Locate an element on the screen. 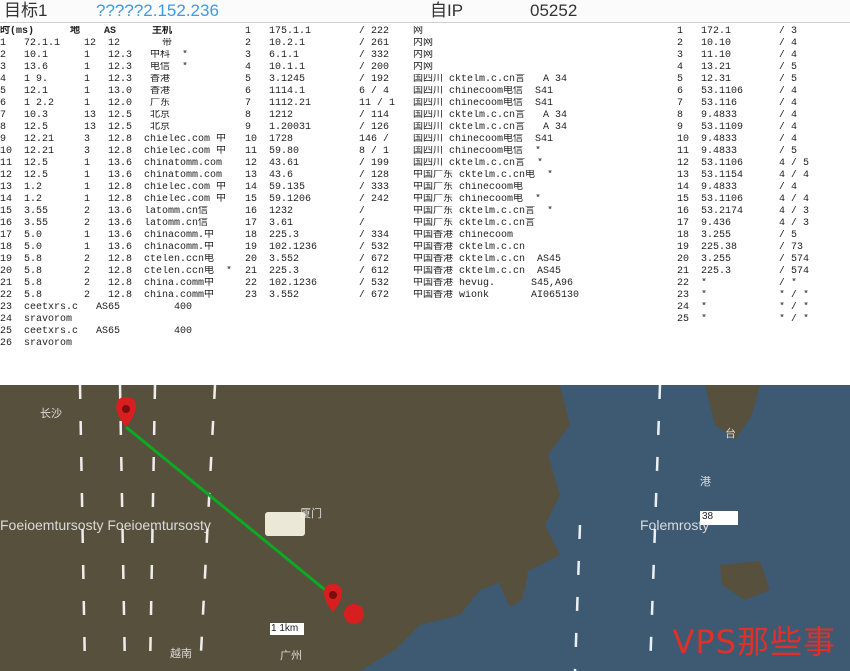 This screenshot has height=671, width=850. hop-row: 20 3.255 / 574 is located at coordinates (746, 259).